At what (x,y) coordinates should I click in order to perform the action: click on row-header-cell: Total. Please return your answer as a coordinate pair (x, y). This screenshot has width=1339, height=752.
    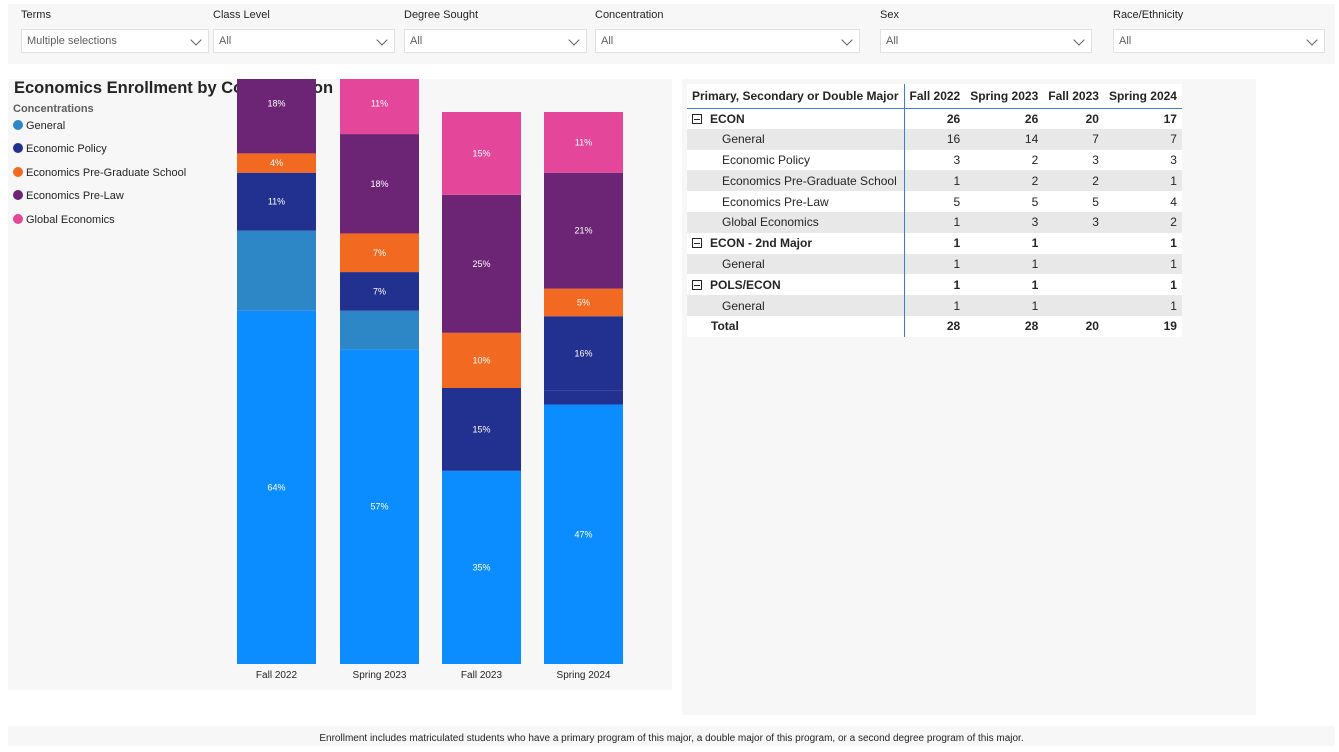
    Looking at the image, I should click on (796, 326).